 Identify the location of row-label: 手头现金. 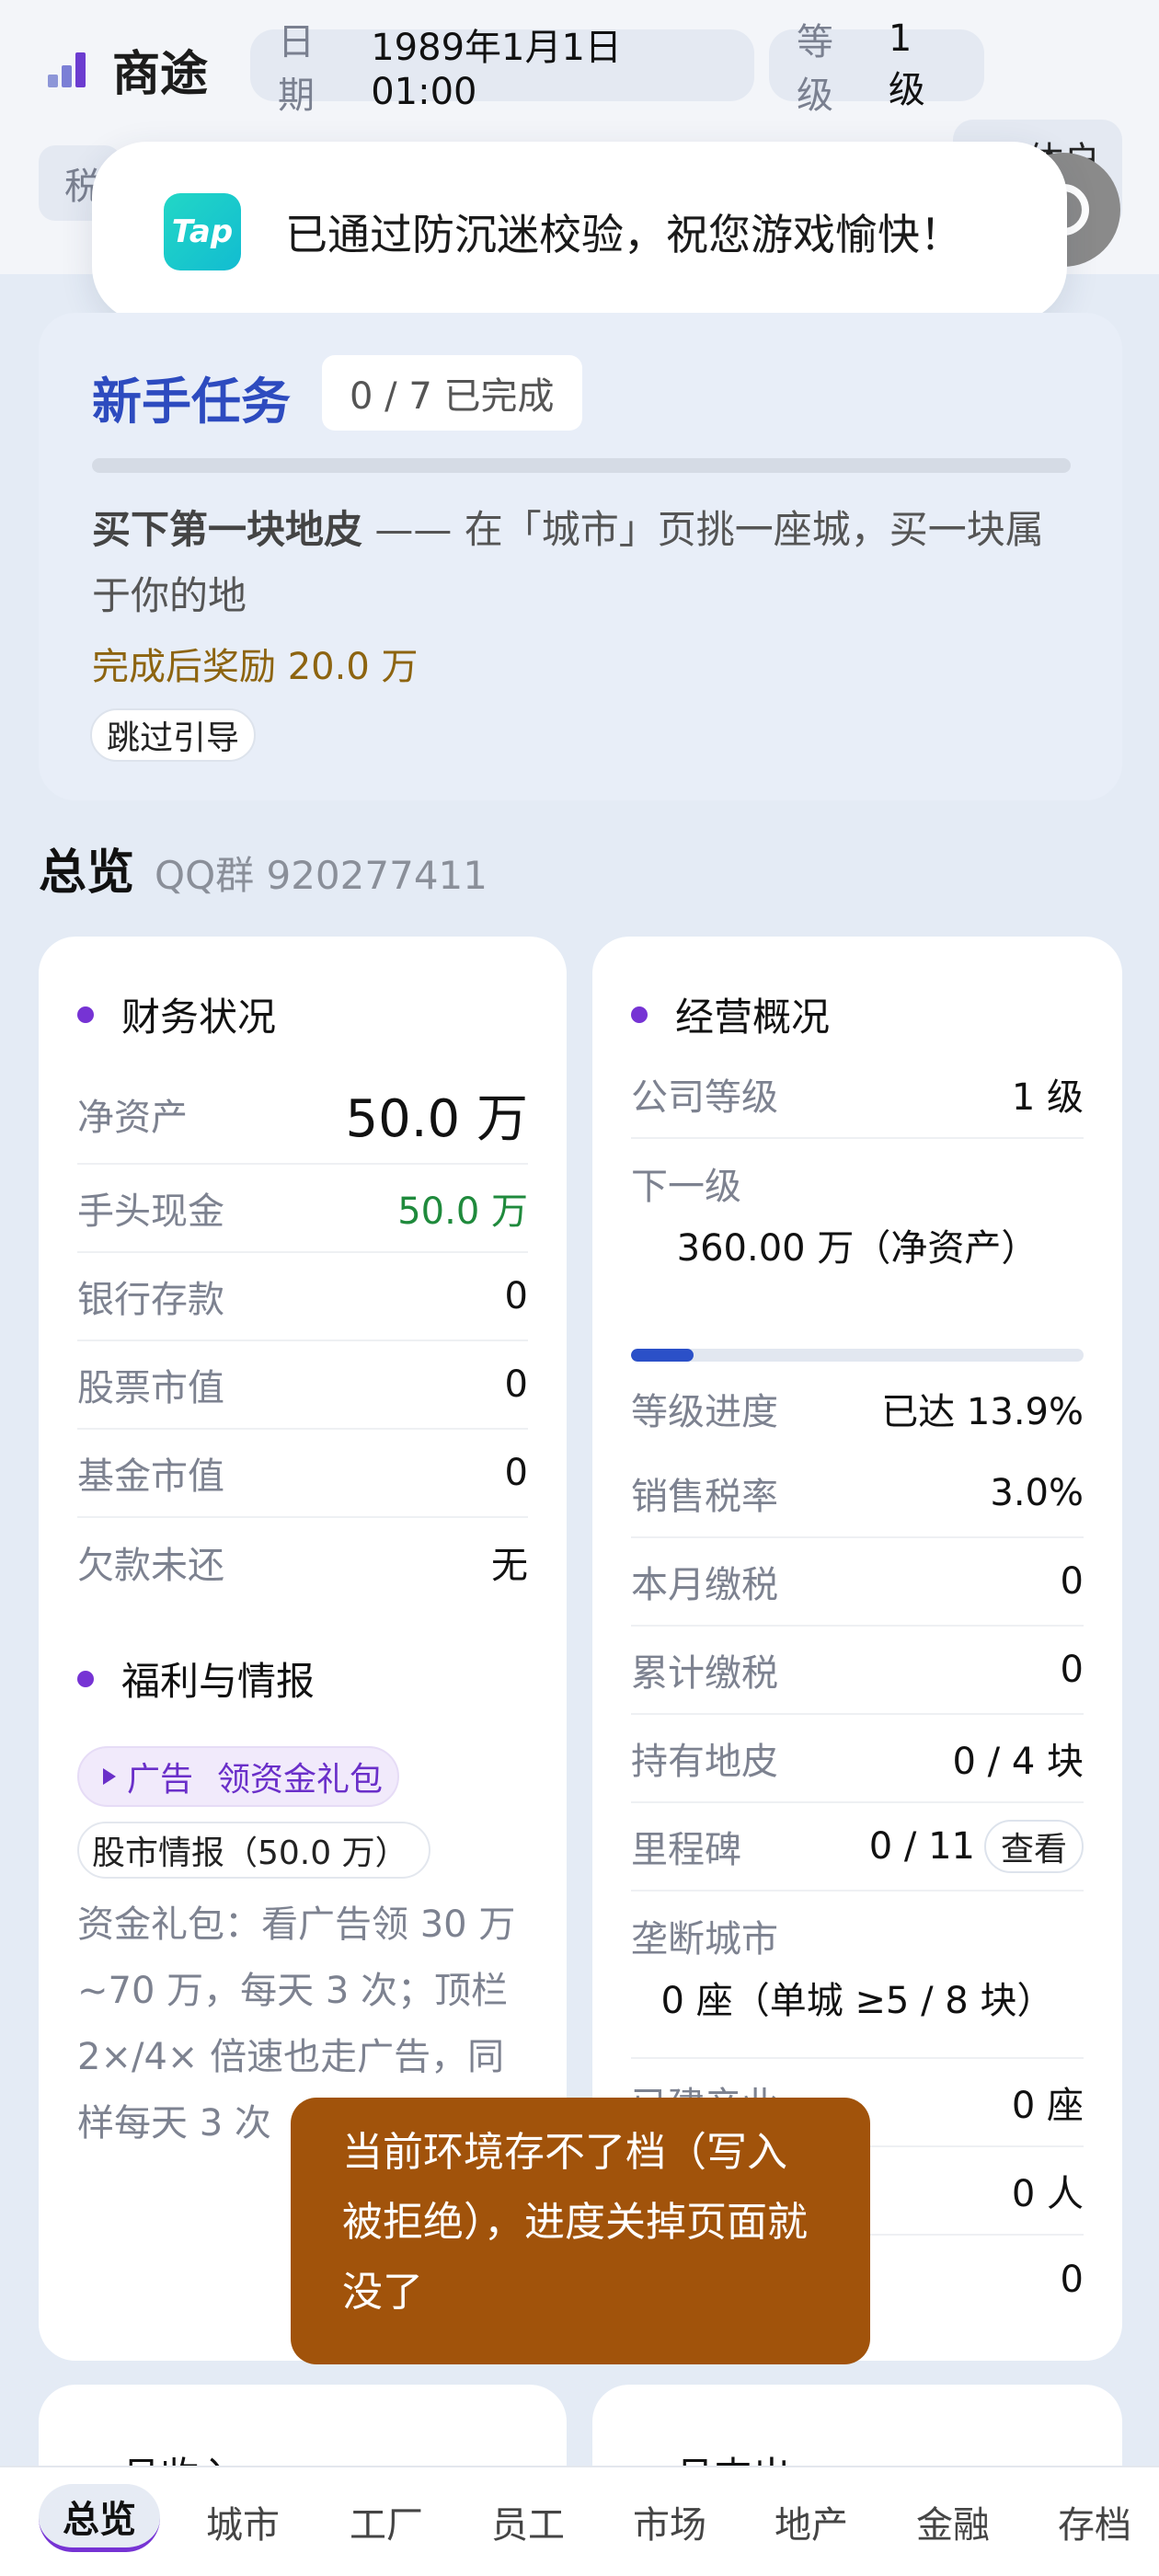
(150, 1211).